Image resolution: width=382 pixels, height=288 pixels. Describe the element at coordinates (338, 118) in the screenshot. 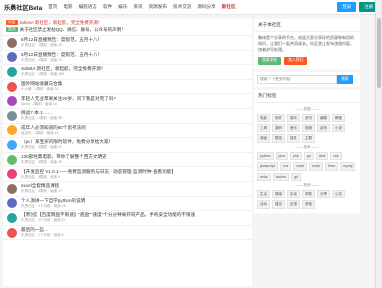

I see `tag-chip: 教程` at that location.